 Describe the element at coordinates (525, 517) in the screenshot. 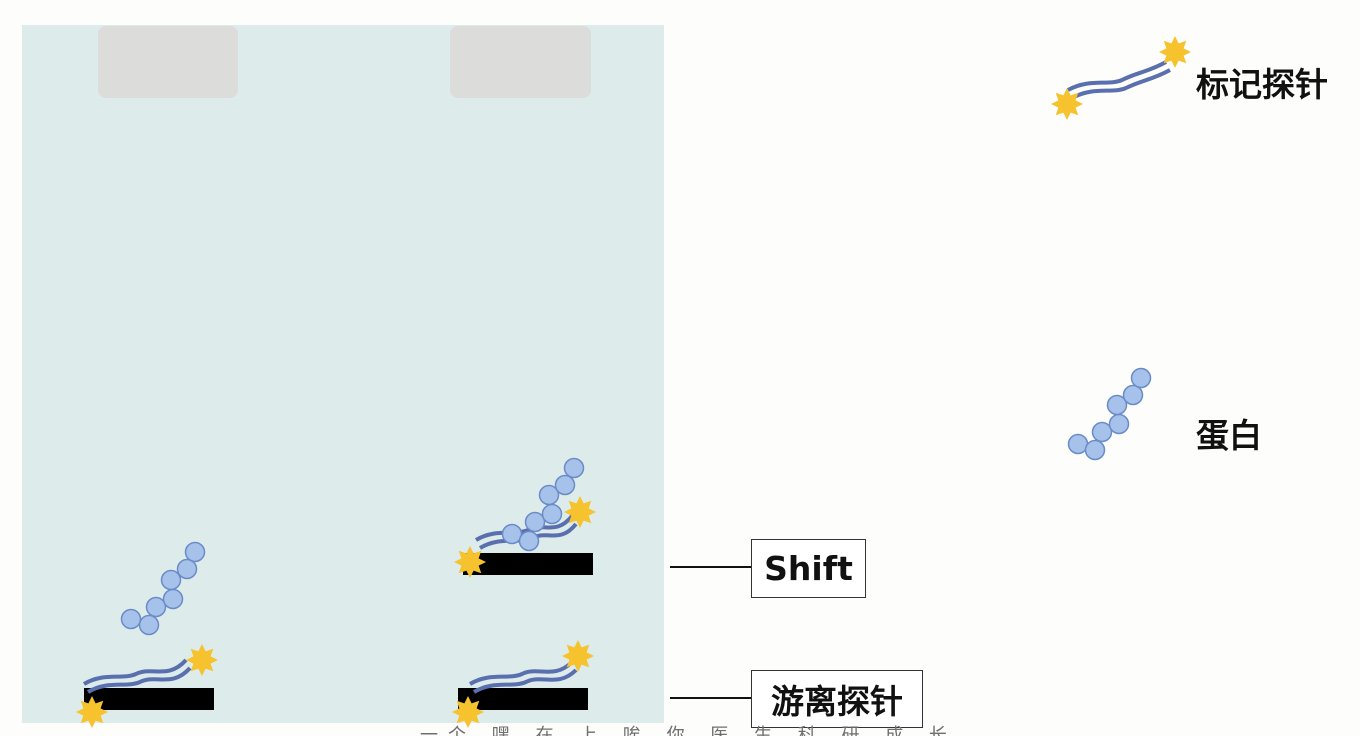

I see `probe-protein-complex` at that location.